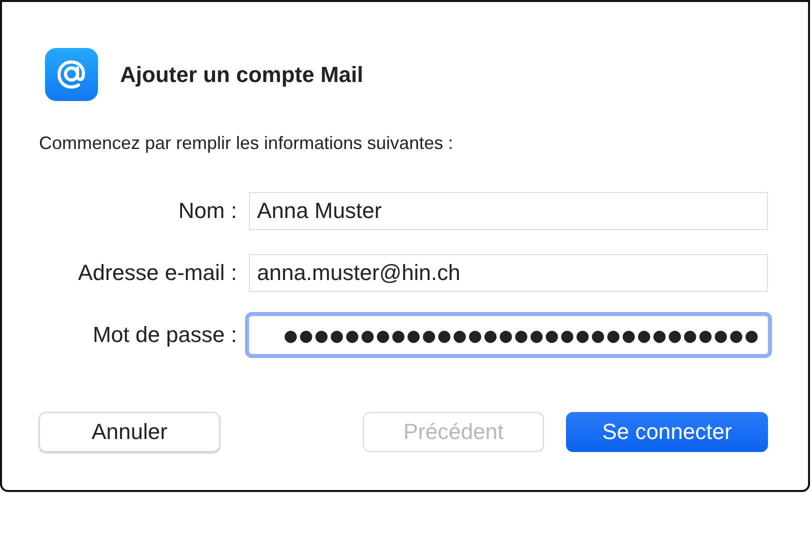  I want to click on dialog-button: Annuler, so click(129, 432).